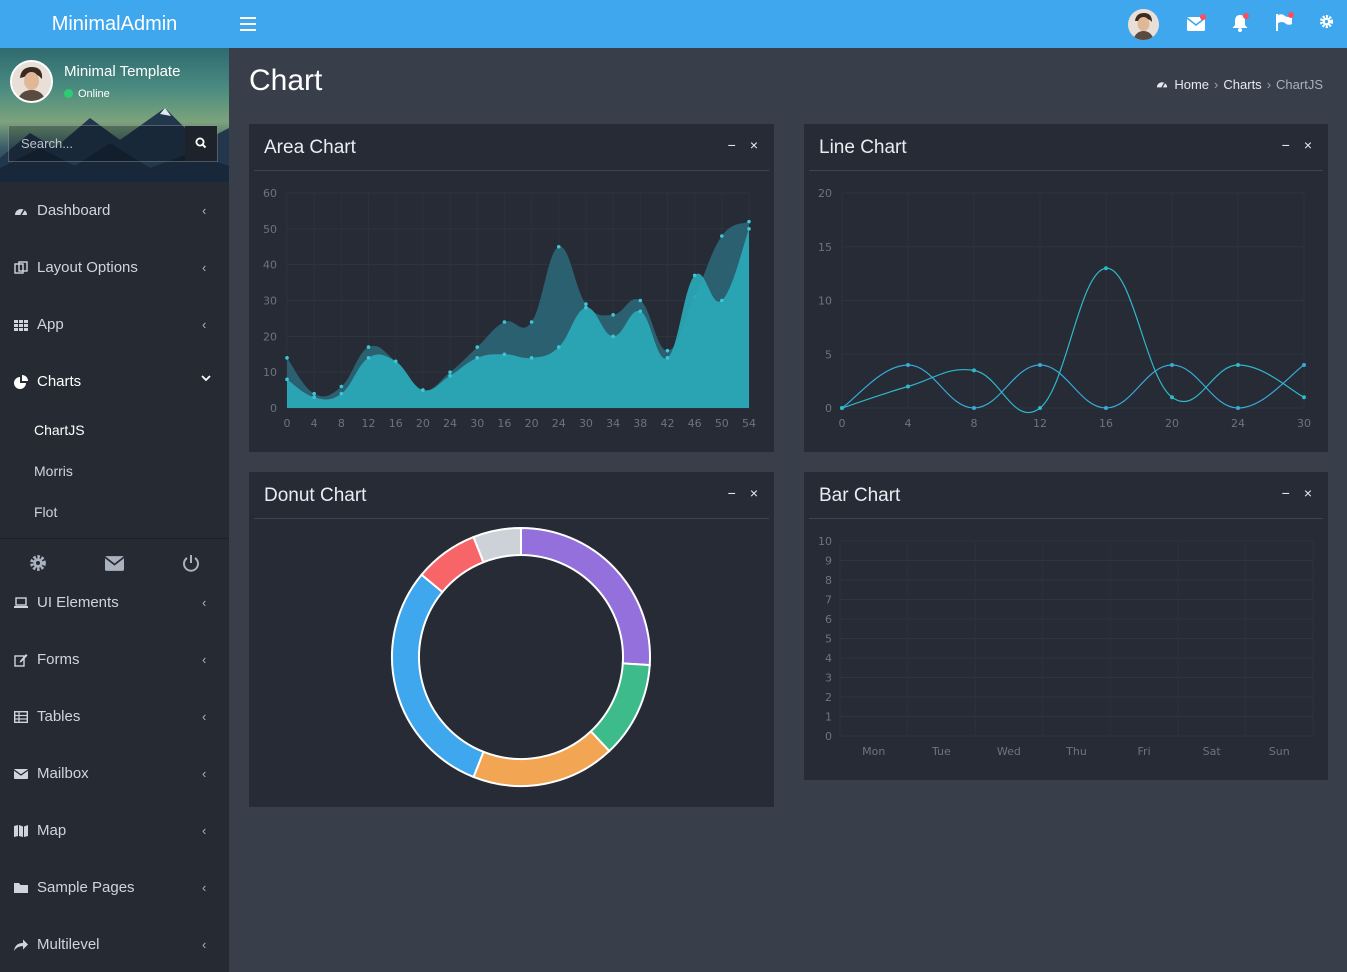 The width and height of the screenshot is (1347, 972). Describe the element at coordinates (114, 773) in the screenshot. I see `sidebar-item-mailbox: Mailbox ‹` at that location.